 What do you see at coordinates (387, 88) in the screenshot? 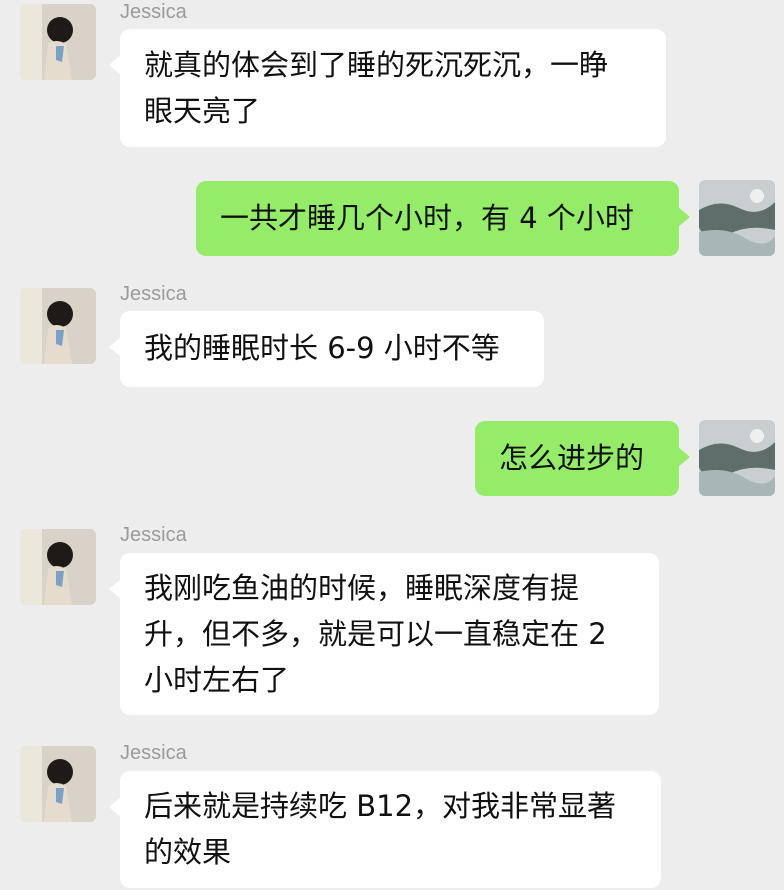
I see `incoming-message-bubble: 就真的体会到了睡的死沉死沉，一睁 眼天亮了` at bounding box center [387, 88].